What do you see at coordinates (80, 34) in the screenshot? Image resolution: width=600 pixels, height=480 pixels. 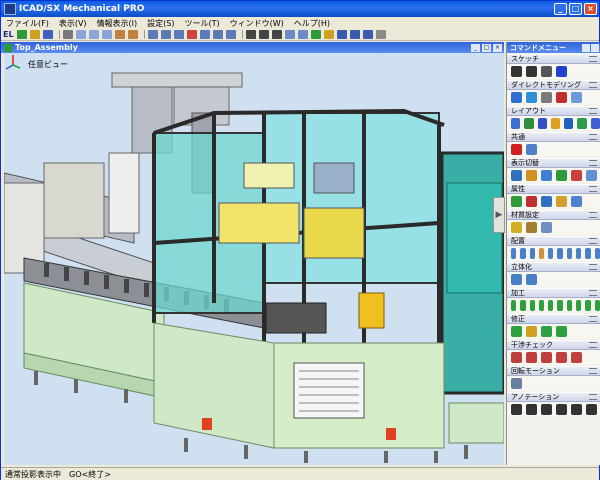 I see `cut-icon` at bounding box center [80, 34].